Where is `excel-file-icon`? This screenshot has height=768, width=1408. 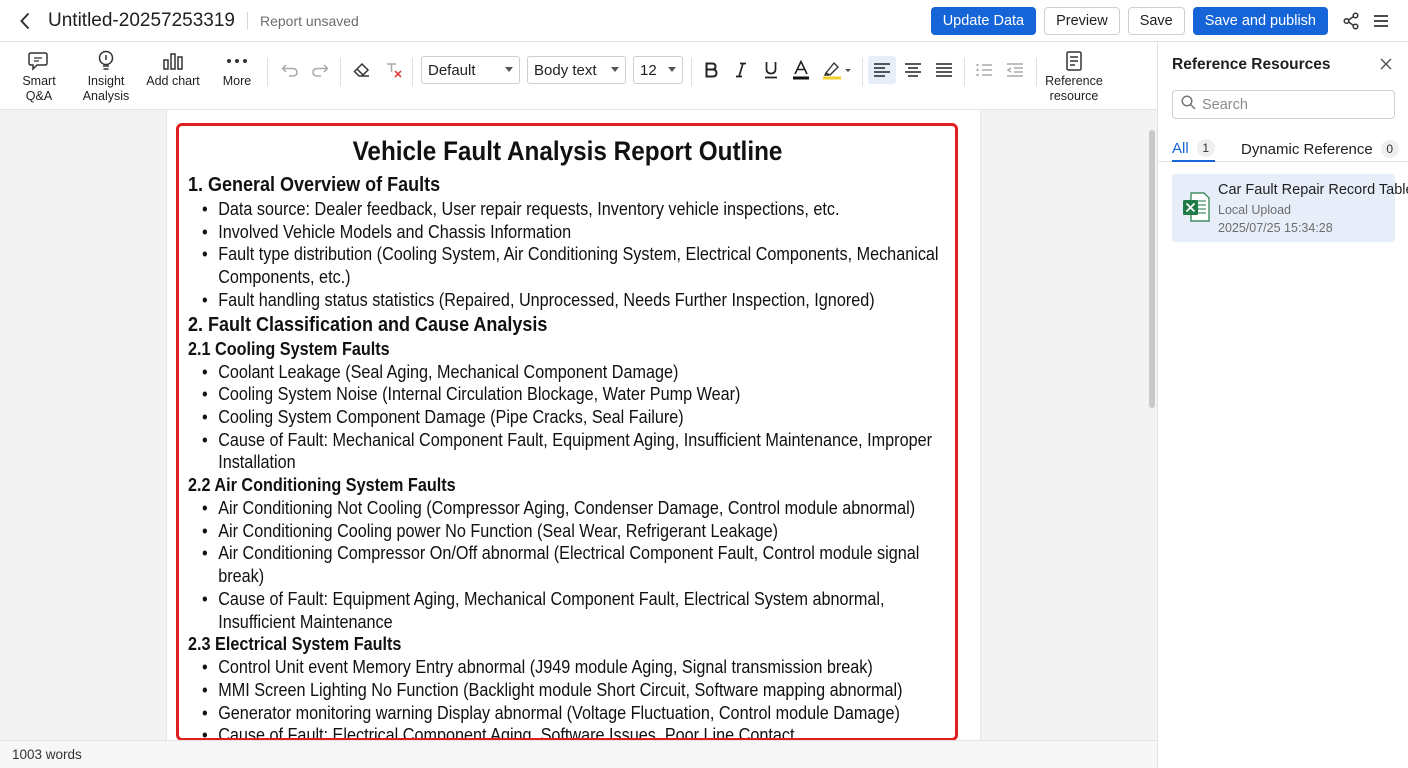 excel-file-icon is located at coordinates (1196, 209).